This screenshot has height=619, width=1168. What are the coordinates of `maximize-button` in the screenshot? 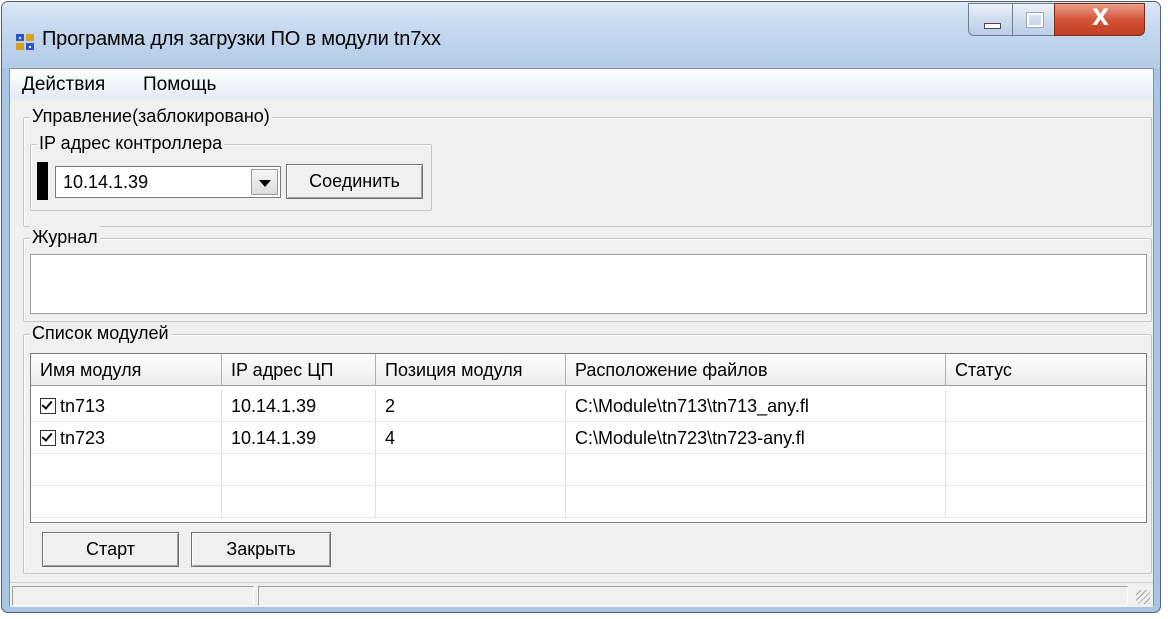 It's located at (1033, 19).